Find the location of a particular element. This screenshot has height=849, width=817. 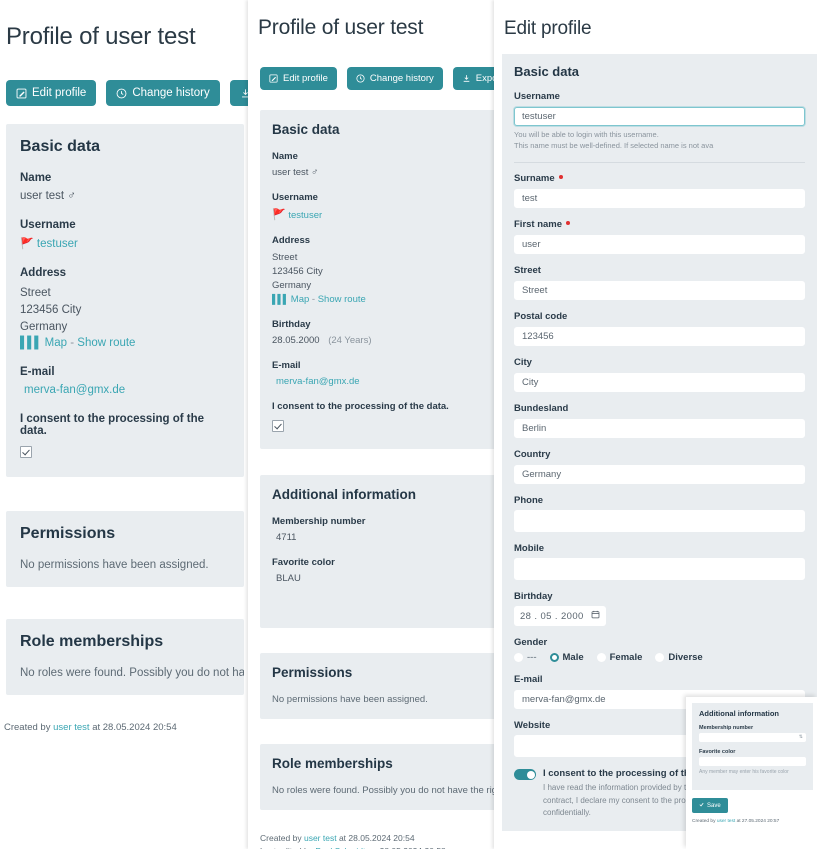

mini-additional-title: Additional information is located at coordinates (739, 713).